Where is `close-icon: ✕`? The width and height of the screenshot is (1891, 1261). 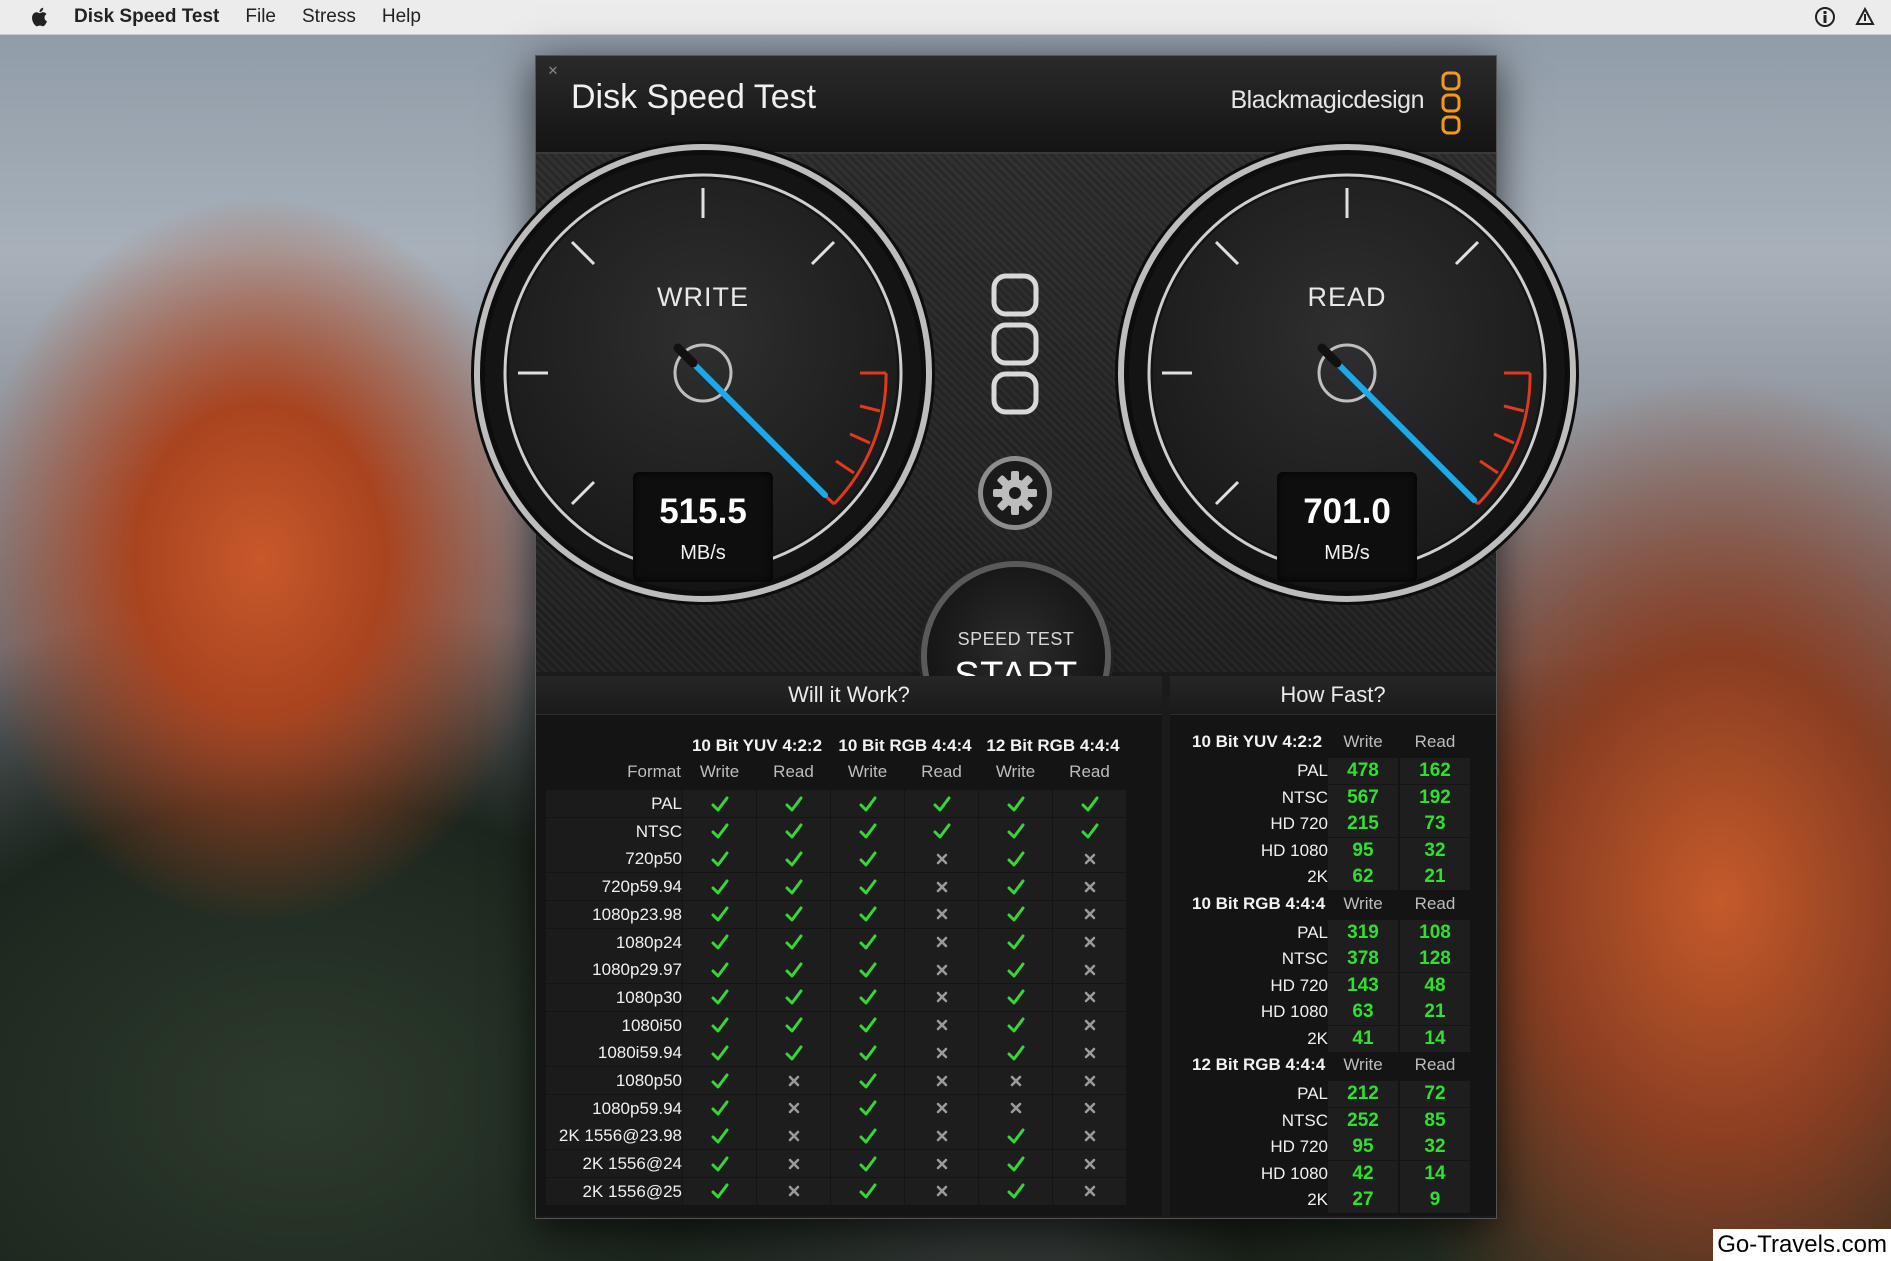 close-icon: ✕ is located at coordinates (553, 71).